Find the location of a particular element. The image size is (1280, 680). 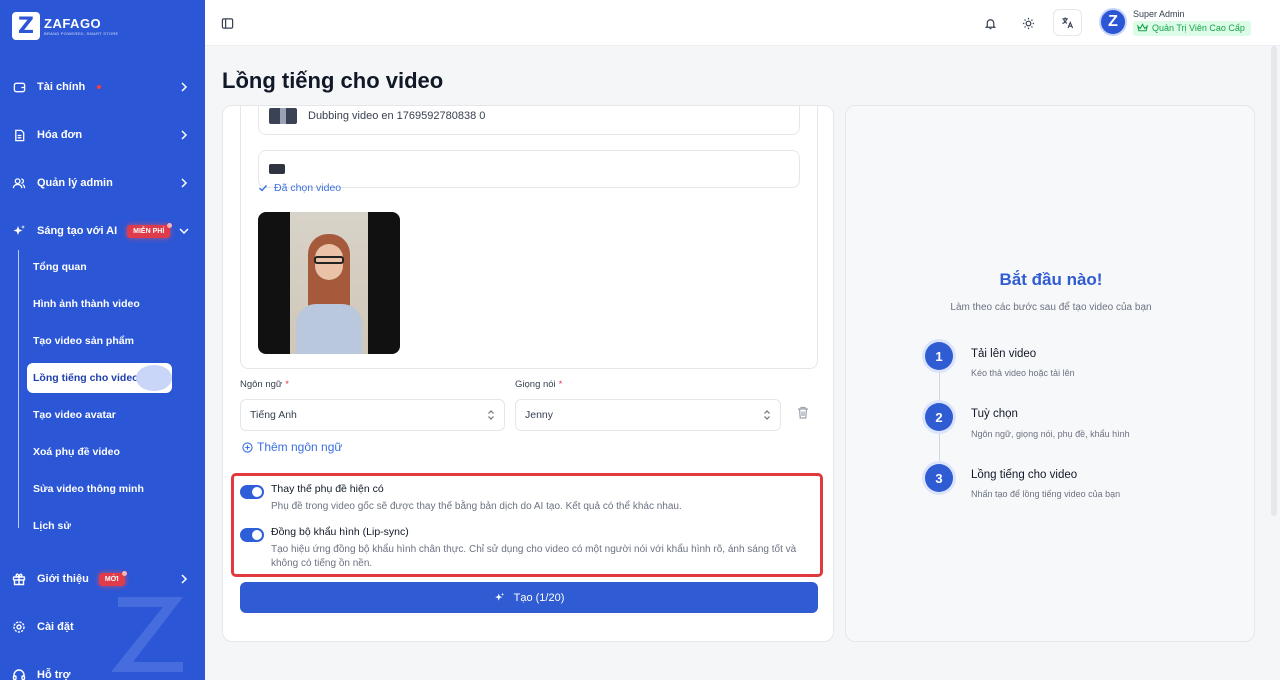

sidebar-item-ai-creation: Sáng tạo với AI MIỄN PHÍ is located at coordinates (102, 231).